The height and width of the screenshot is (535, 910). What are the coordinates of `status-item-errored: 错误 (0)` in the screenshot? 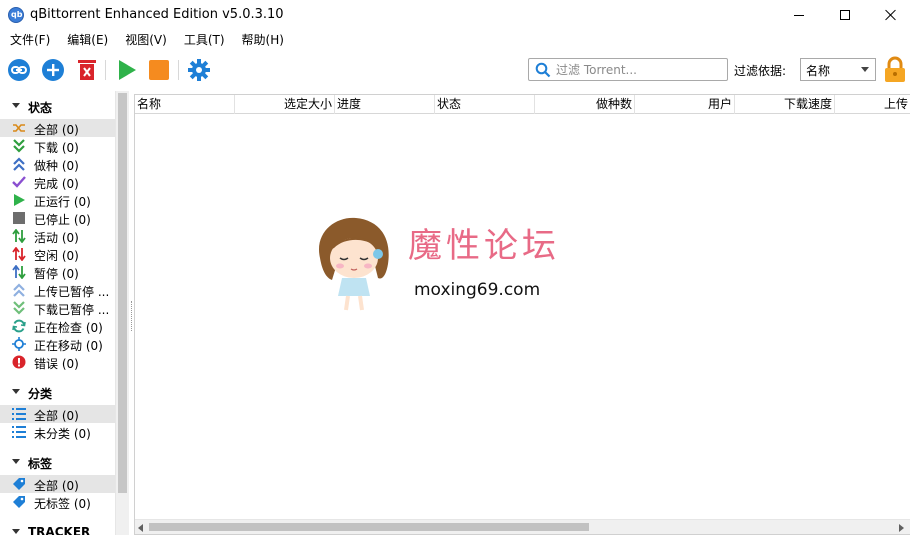 It's located at (57, 362).